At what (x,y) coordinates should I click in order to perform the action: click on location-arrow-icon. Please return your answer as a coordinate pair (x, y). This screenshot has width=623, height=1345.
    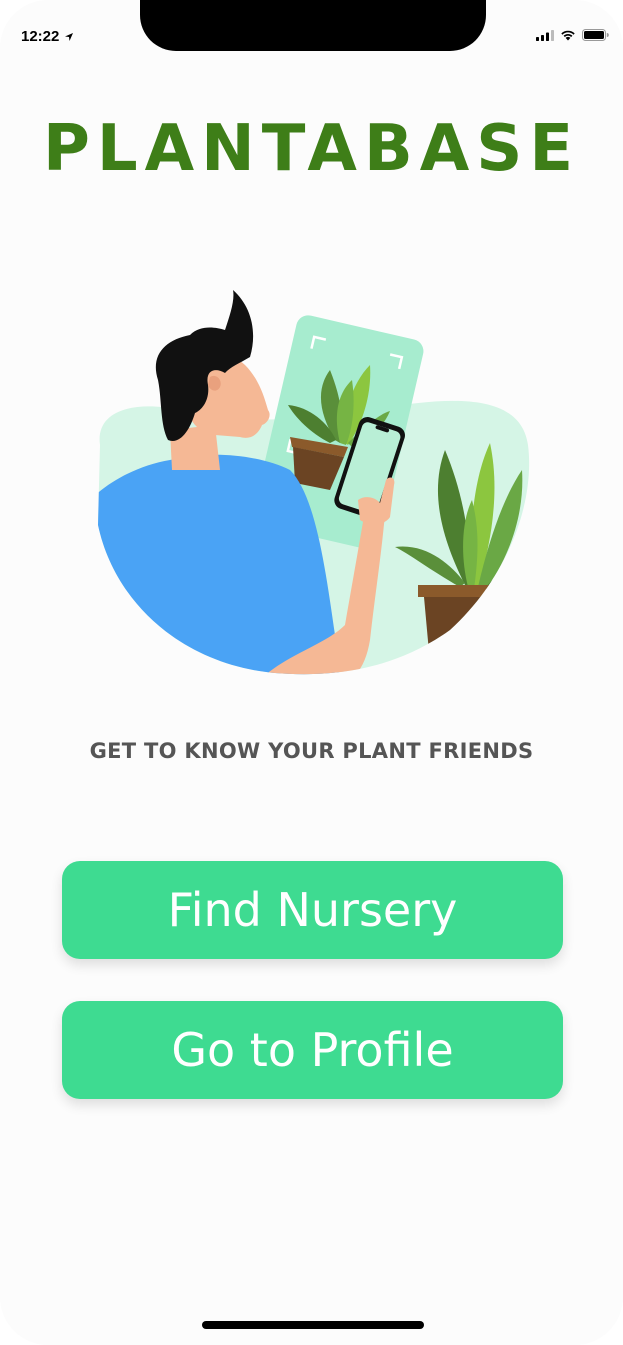
    Looking at the image, I should click on (69, 36).